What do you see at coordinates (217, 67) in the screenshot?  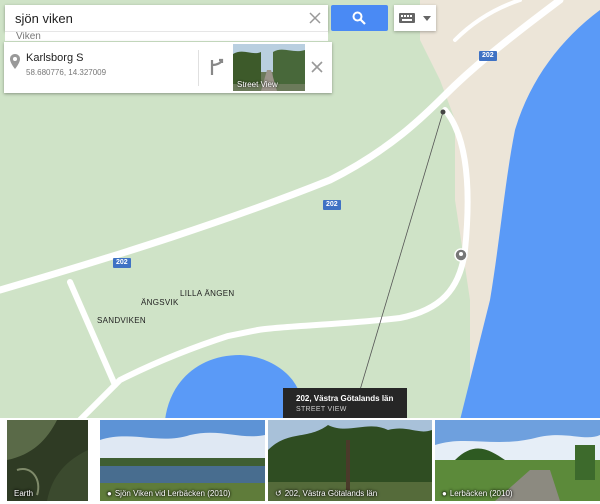 I see `directions-icon` at bounding box center [217, 67].